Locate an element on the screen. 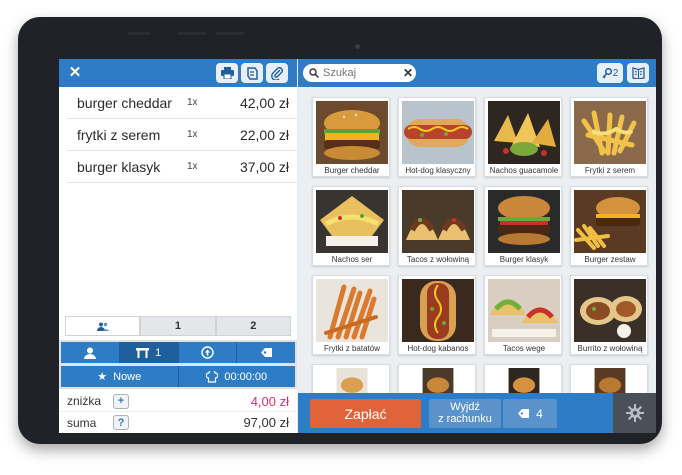  totals-panel: zniżka + 4,00 zł suma ? 97,00 zł is located at coordinates (178, 412).